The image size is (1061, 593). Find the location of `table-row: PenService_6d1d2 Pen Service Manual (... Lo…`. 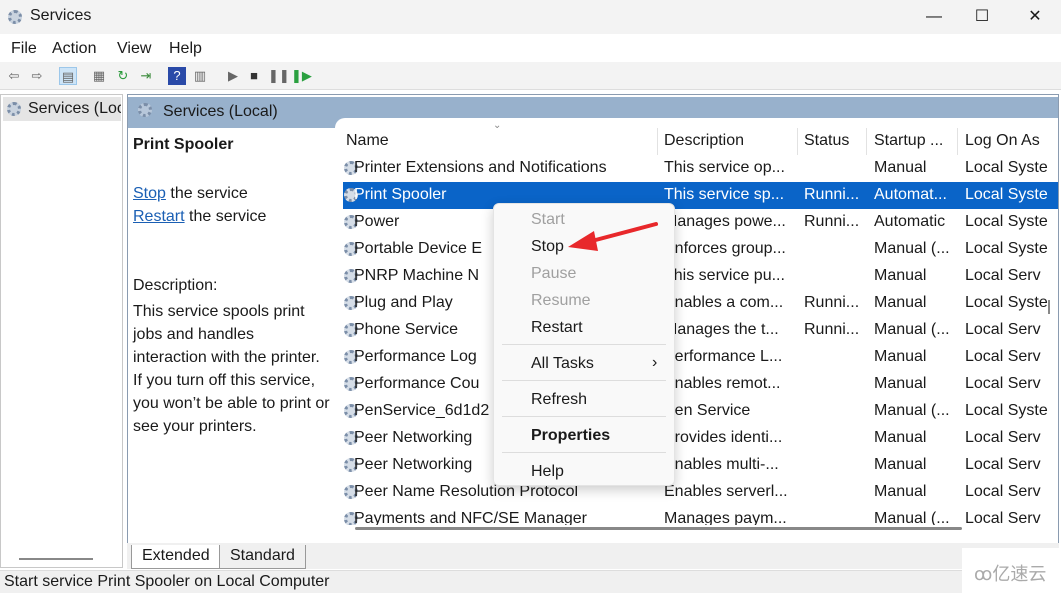

table-row: PenService_6d1d2 Pen Service Manual (... Lo… is located at coordinates (700, 411).